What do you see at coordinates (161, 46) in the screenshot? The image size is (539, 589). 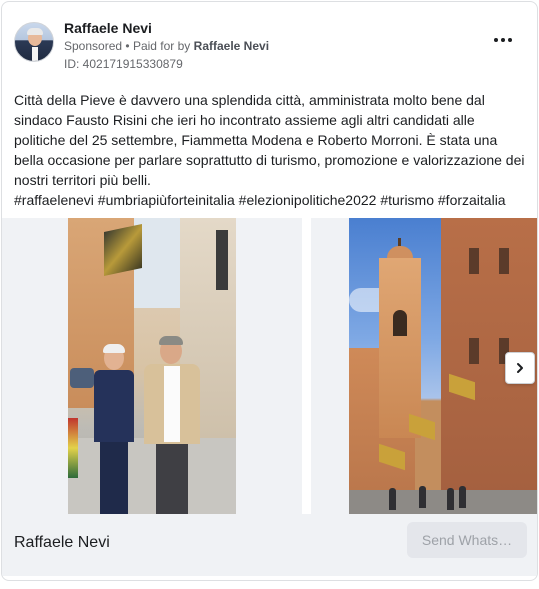 I see `paid-for-prefix: Paid for by` at bounding box center [161, 46].